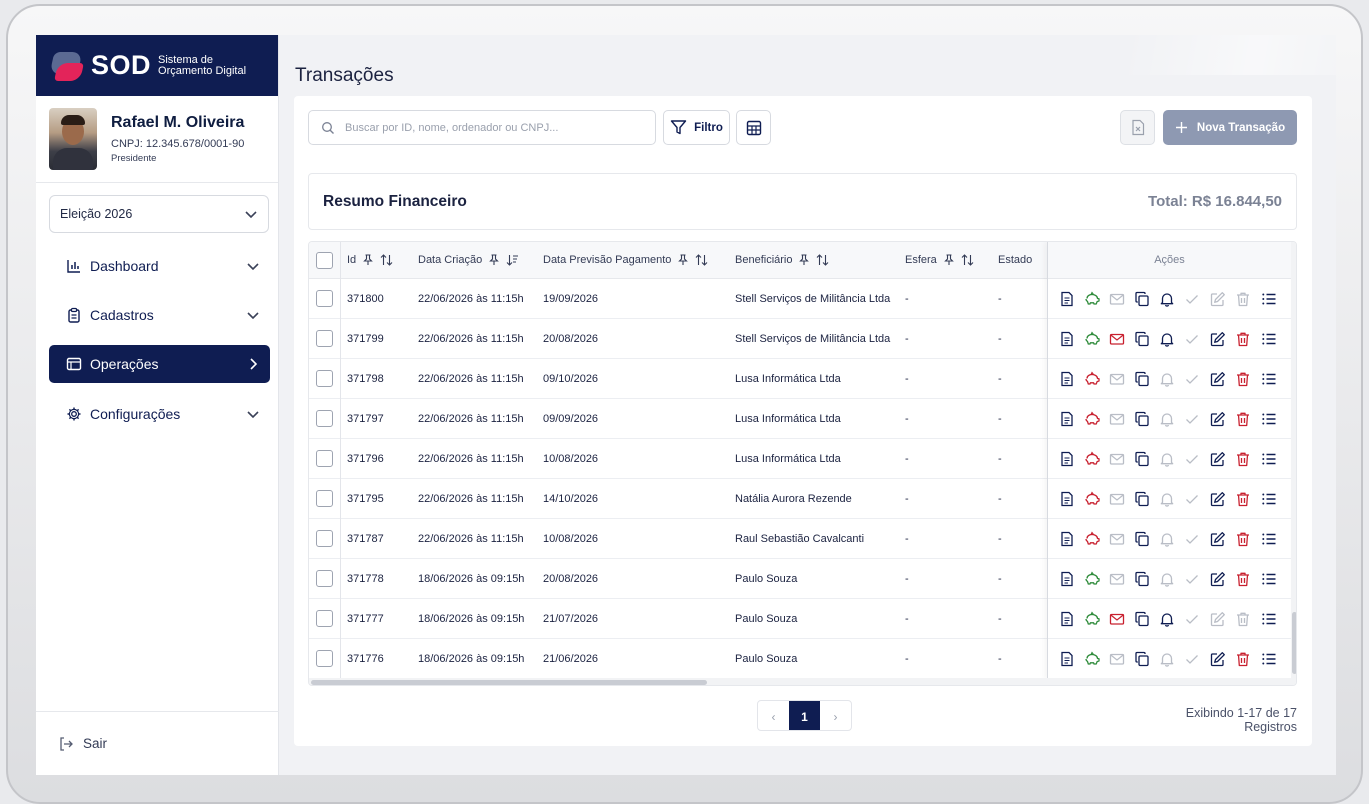  Describe the element at coordinates (159, 414) in the screenshot. I see `nav-configuracoes: Configurações` at that location.